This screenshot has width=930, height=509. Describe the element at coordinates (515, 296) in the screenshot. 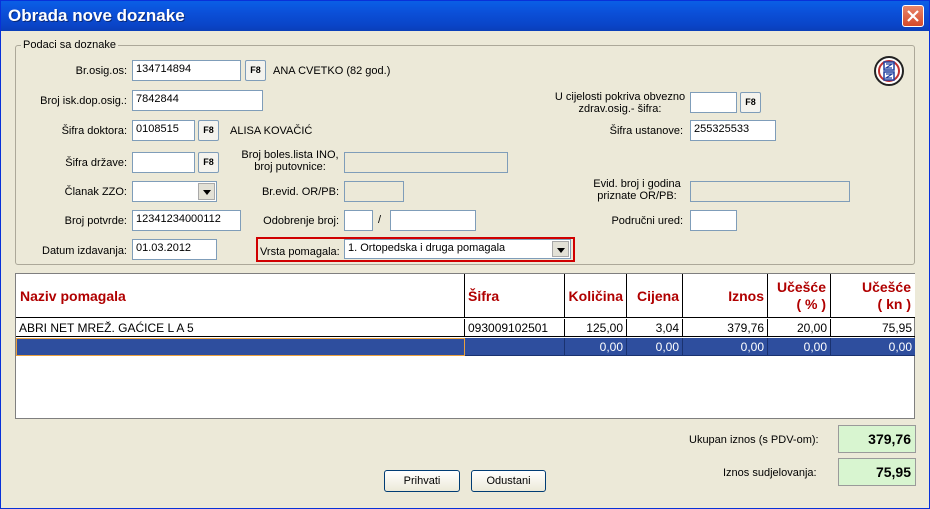

I see `col-header-sifra: Šifra` at that location.